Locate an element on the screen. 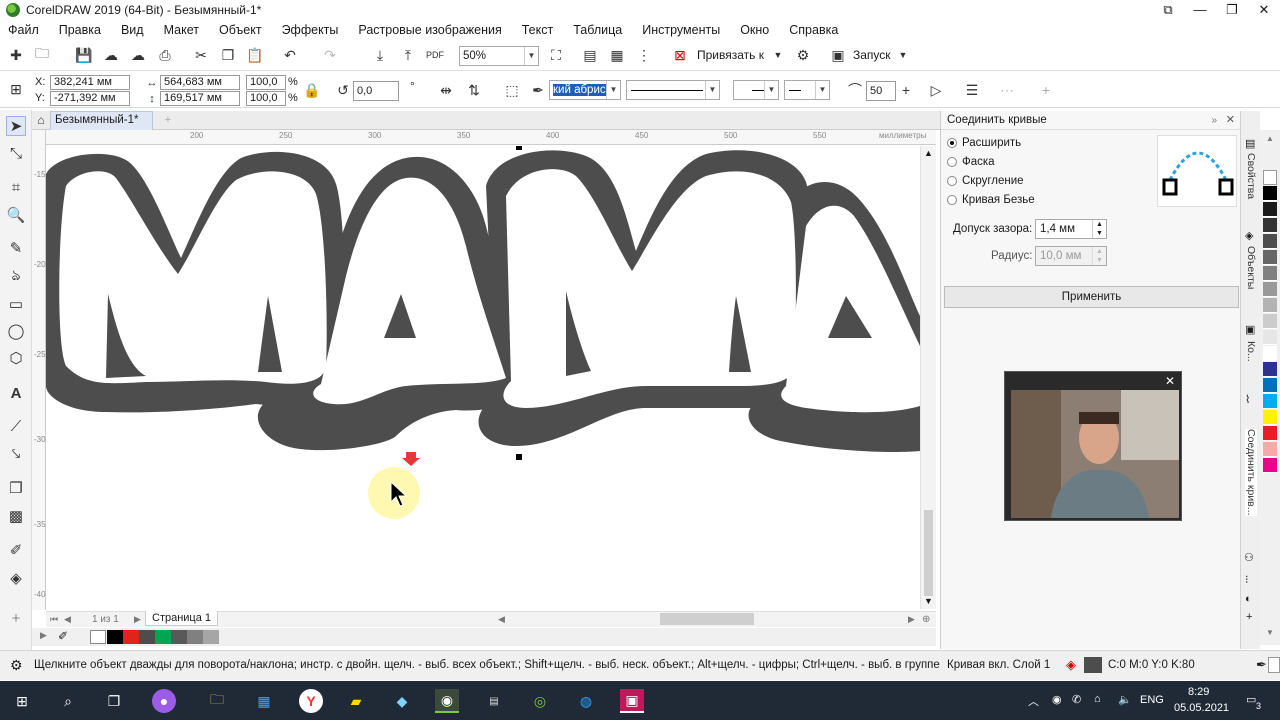 Image resolution: width=1280 pixels, height=720 pixels. palette-black is located at coordinates (1270, 193).